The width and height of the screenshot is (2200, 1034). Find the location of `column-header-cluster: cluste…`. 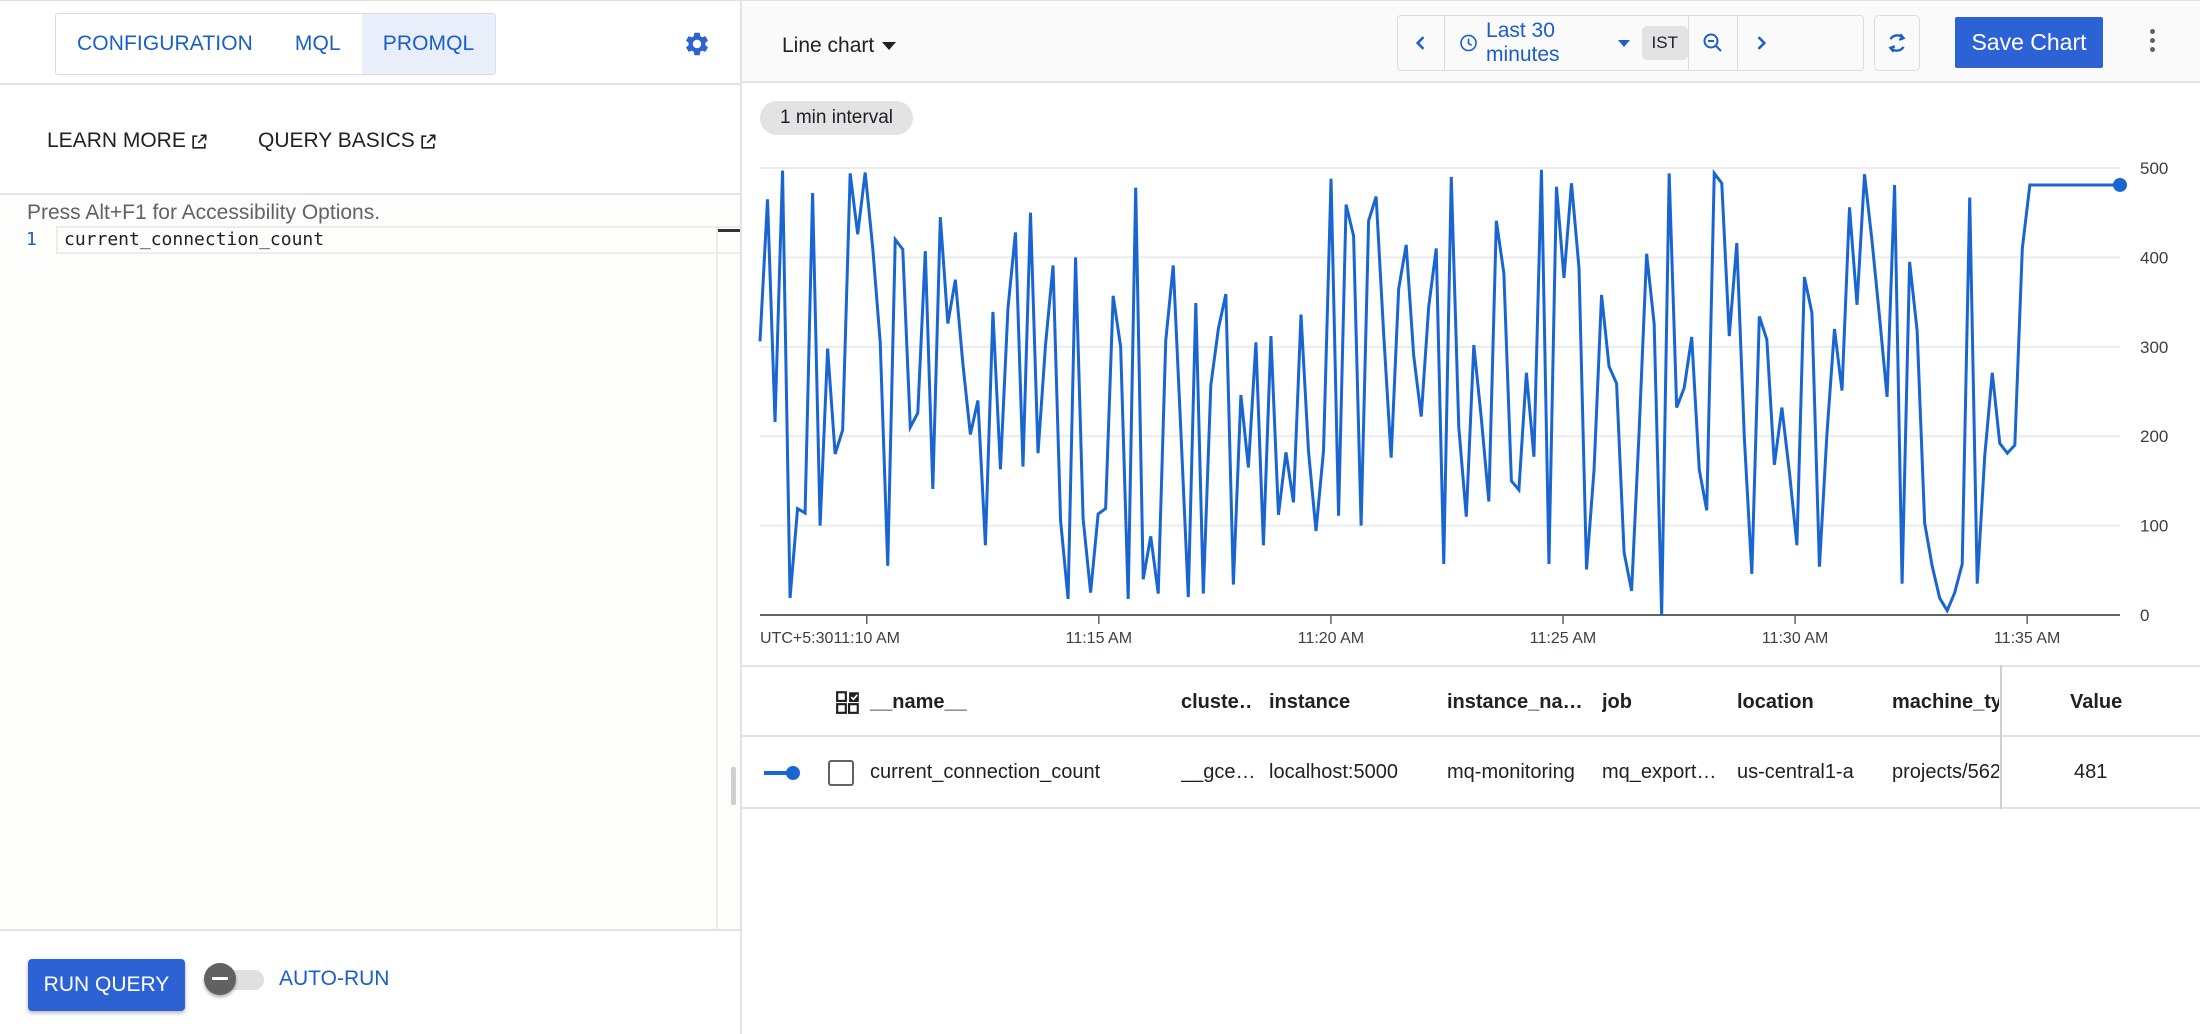

column-header-cluster: cluste… is located at coordinates (1217, 702).